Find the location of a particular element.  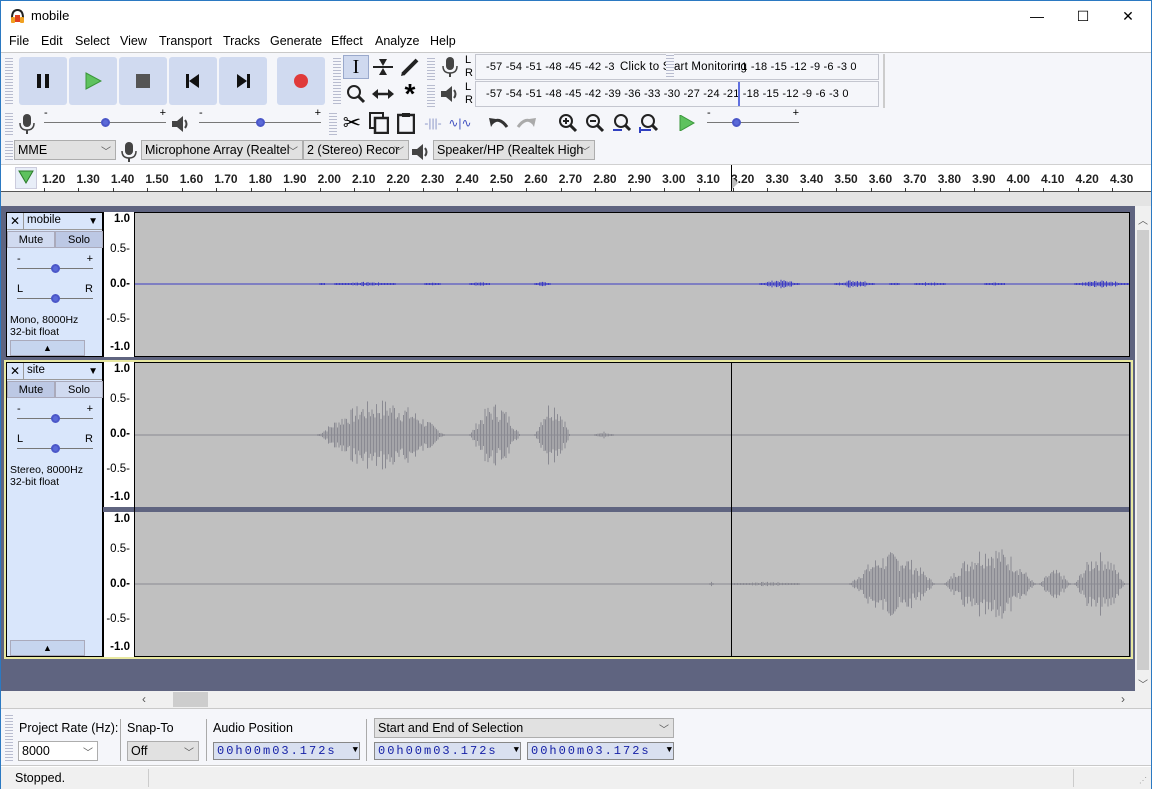

track-name: site is located at coordinates (36, 370).